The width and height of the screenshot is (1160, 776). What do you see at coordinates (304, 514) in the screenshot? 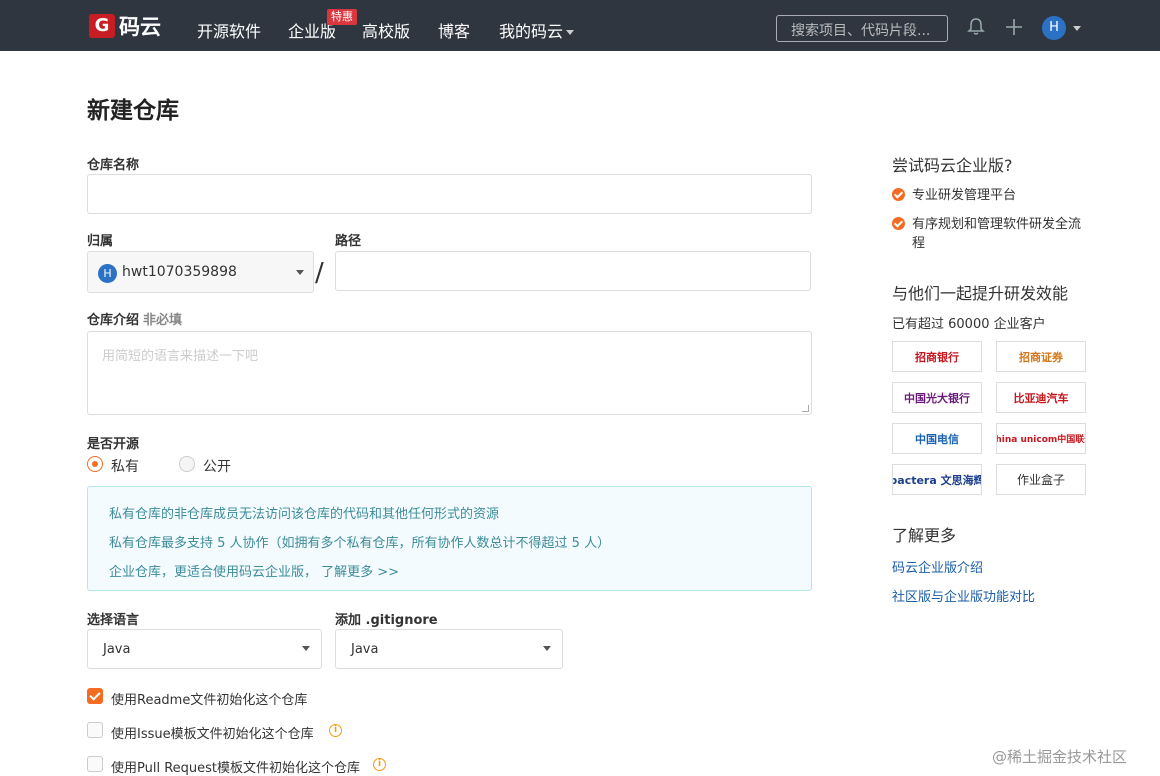
I see `notice-line: 私有仓库的非仓库成员无法访问该仓库的代码和其他任何形式的资源` at bounding box center [304, 514].